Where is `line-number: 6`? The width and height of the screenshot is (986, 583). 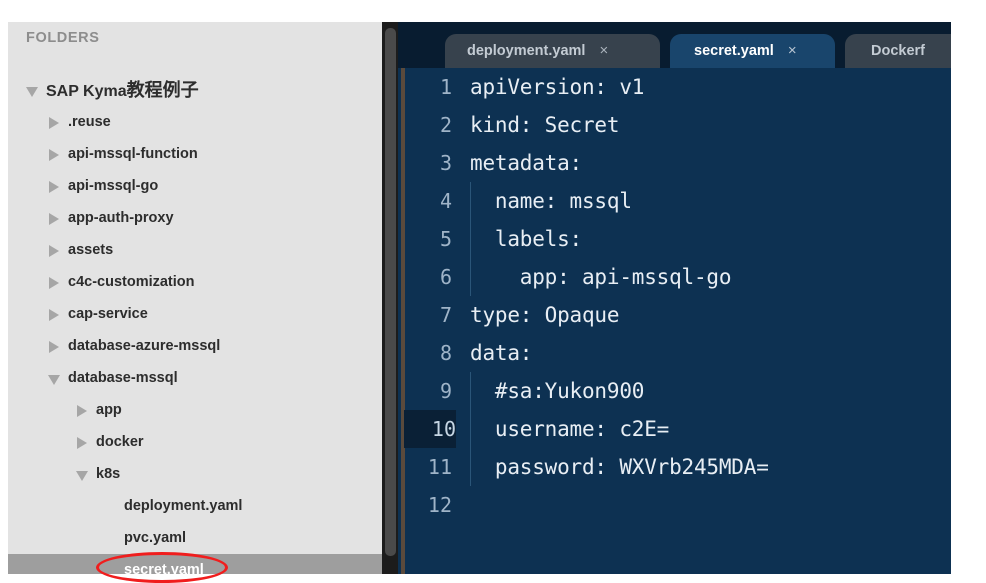
line-number: 6 is located at coordinates (445, 277).